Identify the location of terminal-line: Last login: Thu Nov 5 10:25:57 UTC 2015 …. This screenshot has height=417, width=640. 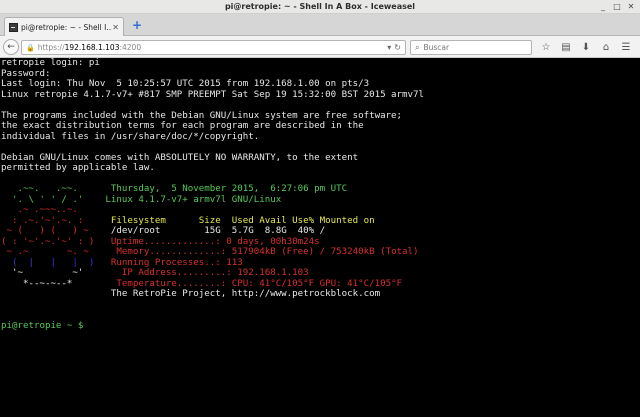
(185, 84).